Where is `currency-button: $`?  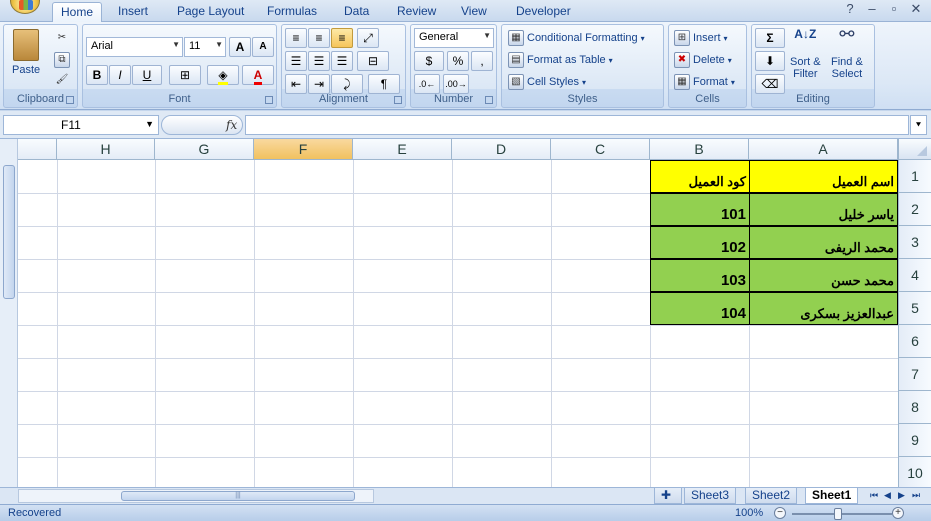
currency-button: $ is located at coordinates (429, 61).